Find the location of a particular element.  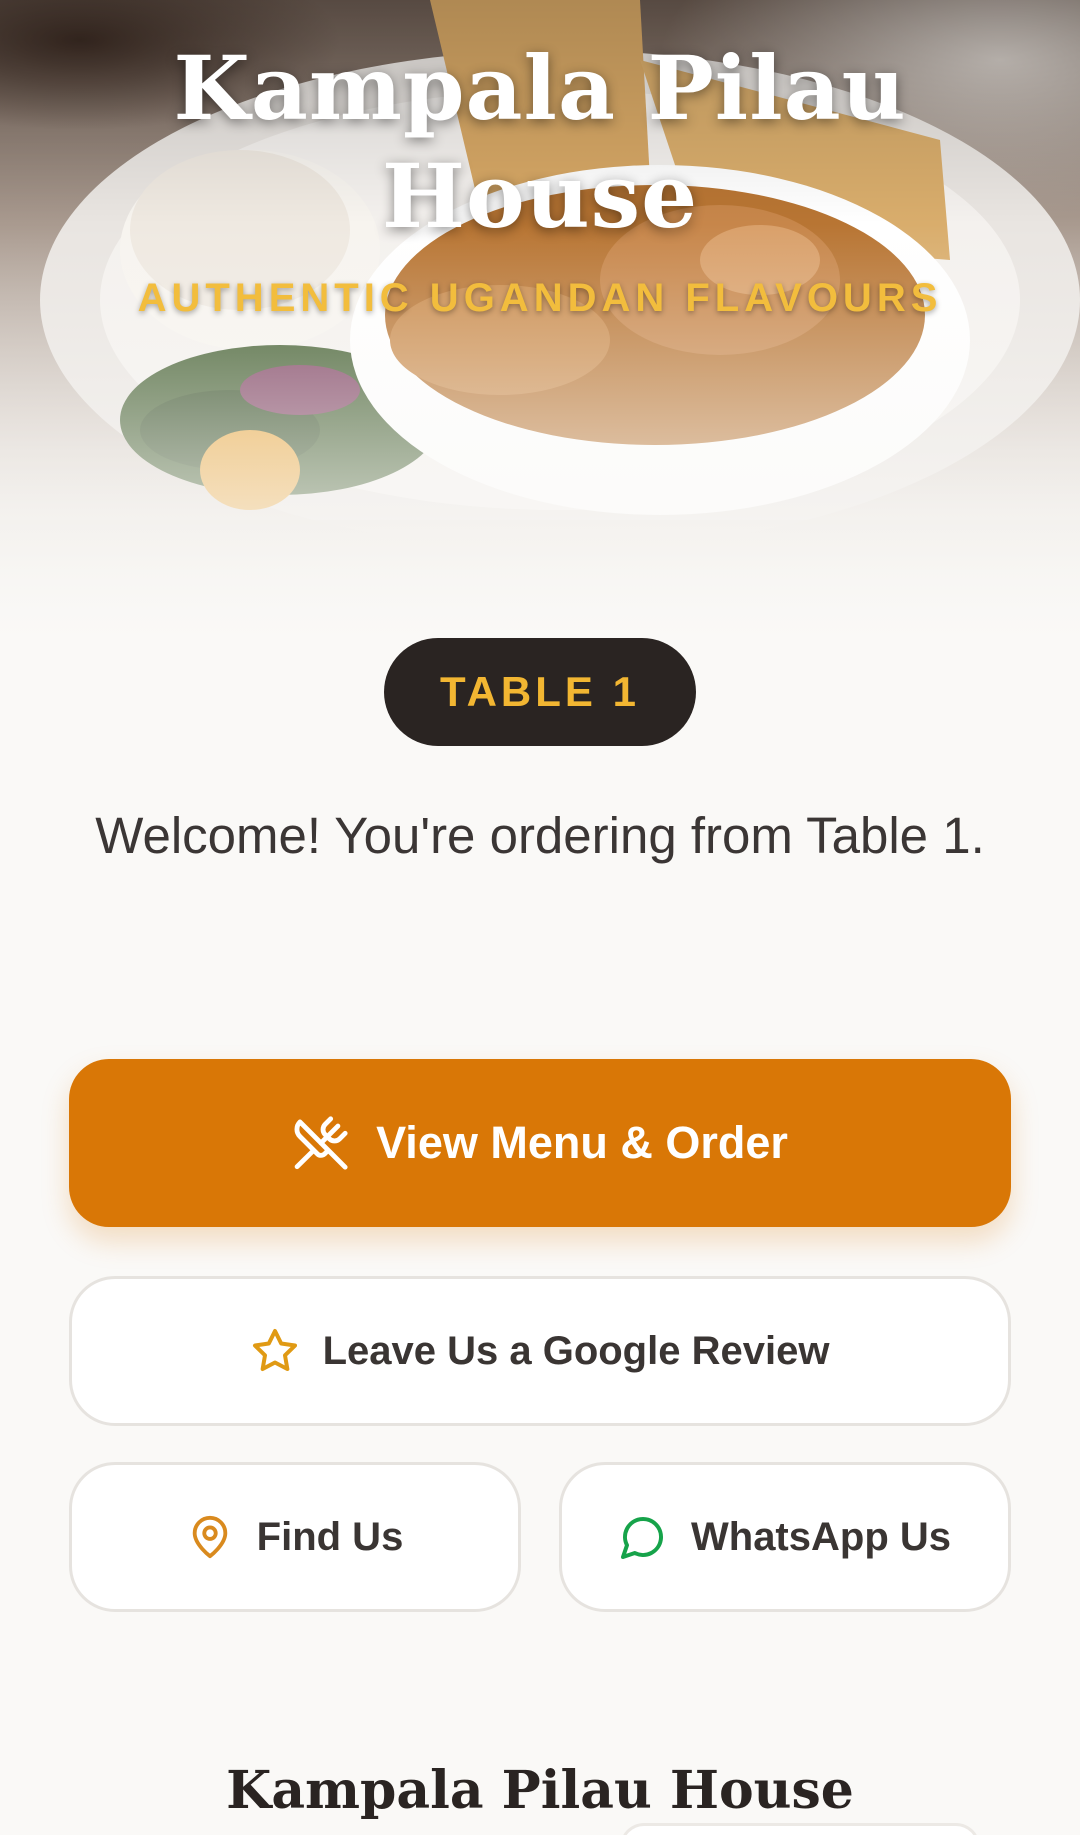

star-icon is located at coordinates (275, 1351).